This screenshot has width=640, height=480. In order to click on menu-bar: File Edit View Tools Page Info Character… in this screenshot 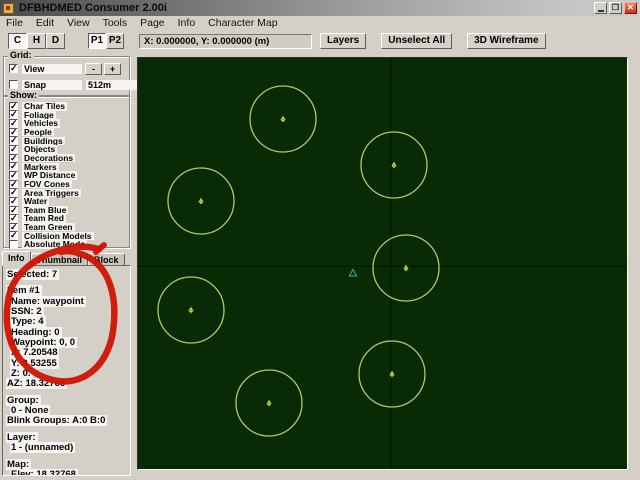, I will do `click(320, 23)`.